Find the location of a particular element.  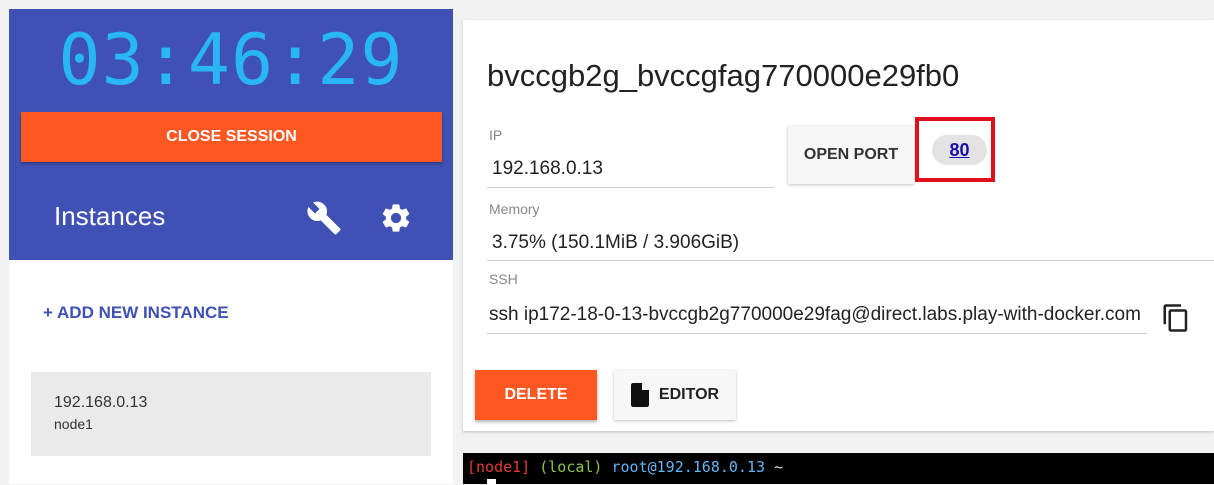

terminal-prompt-line: [node1] (local) root@192.168.0.13 ~ is located at coordinates (625, 467).